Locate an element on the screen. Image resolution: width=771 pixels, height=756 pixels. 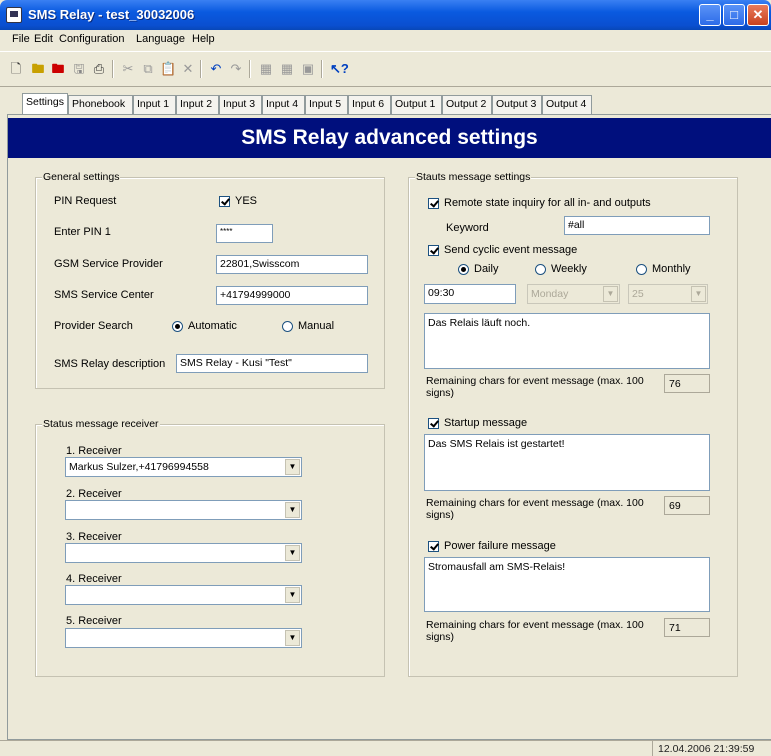
new-icon: 🗋 is located at coordinates (16, 69).